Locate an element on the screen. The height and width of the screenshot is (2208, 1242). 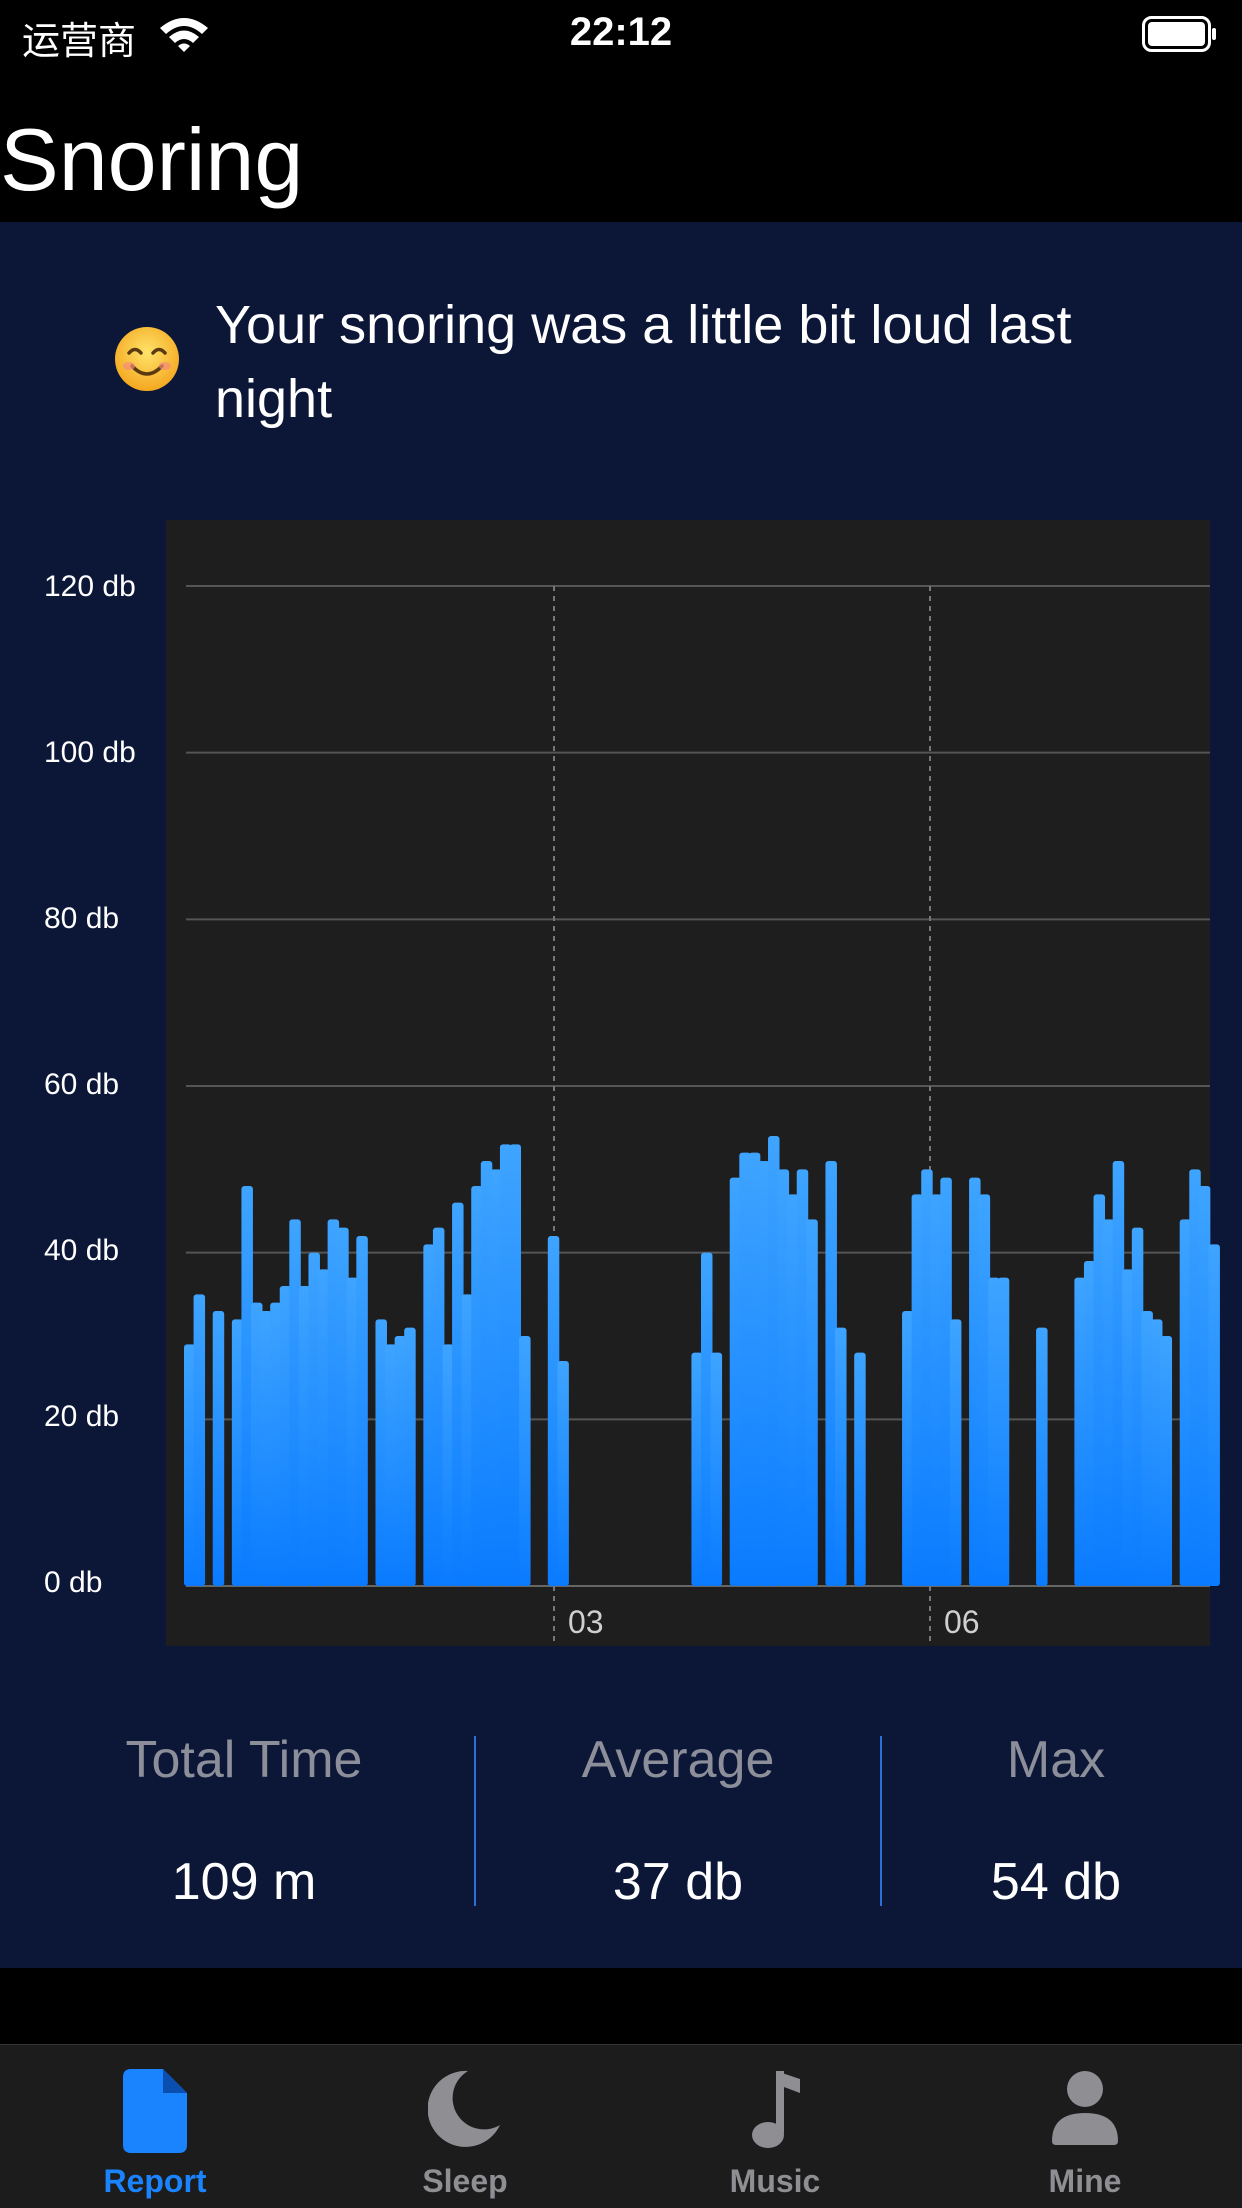
status-bar: 运营商 22:12 is located at coordinates (621, 35).